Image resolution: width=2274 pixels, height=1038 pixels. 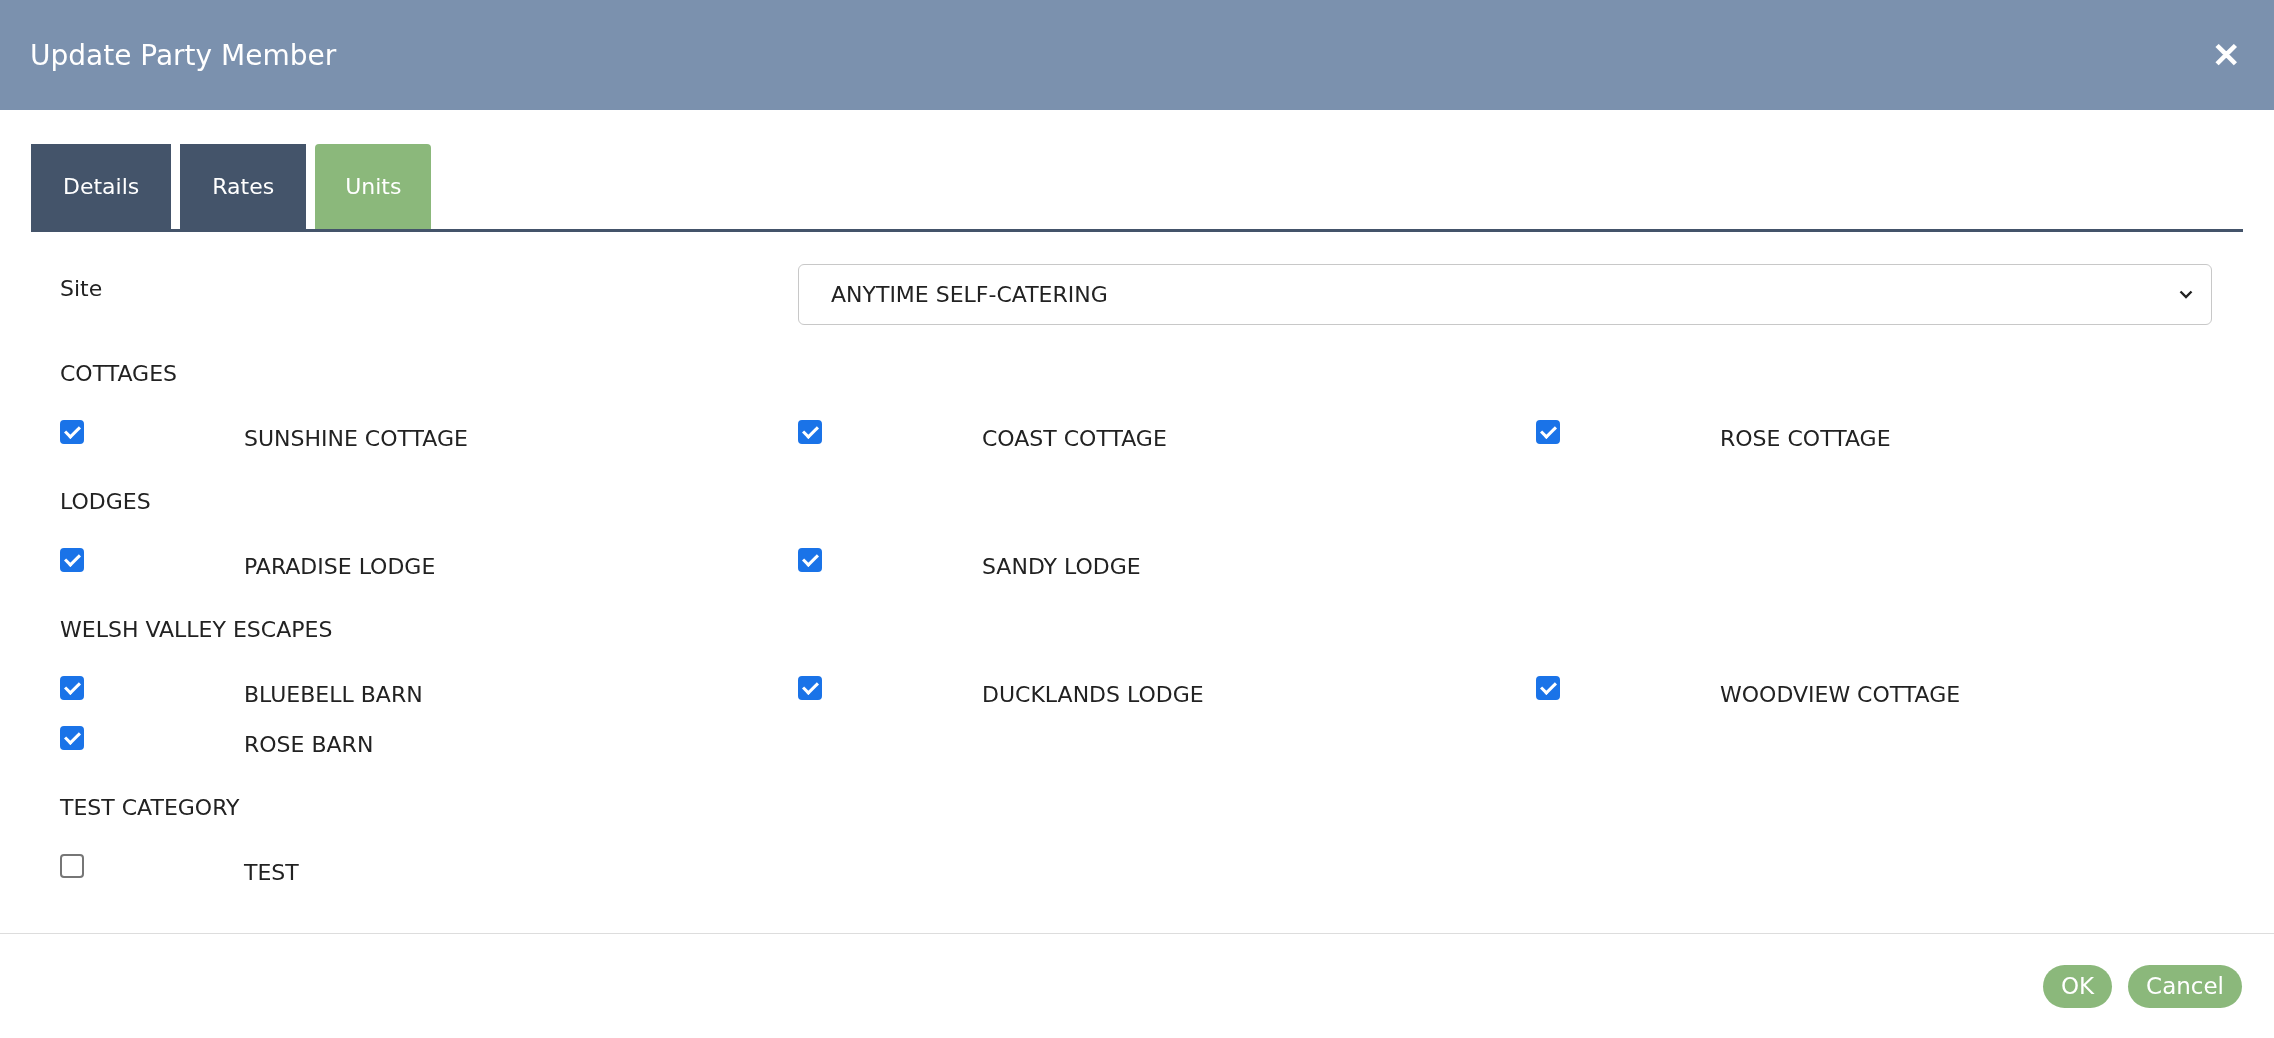 I want to click on unit-name: BLUEBELL BARN, so click(x=333, y=694).